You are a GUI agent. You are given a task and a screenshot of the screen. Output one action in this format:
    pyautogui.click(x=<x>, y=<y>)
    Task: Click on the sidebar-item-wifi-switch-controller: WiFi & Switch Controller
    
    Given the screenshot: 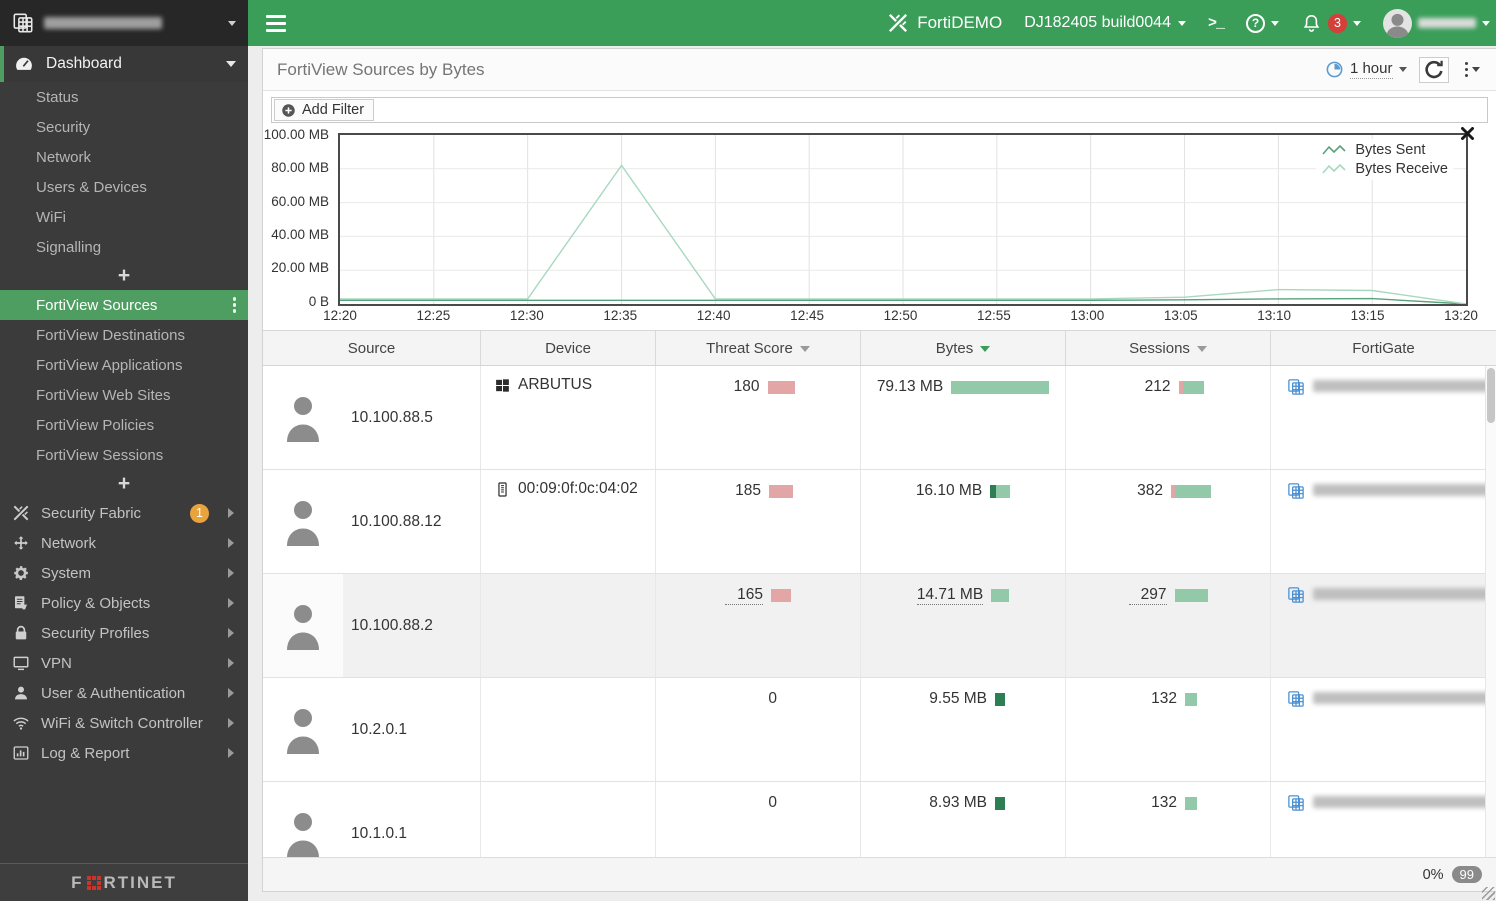 What is the action you would take?
    pyautogui.click(x=124, y=723)
    